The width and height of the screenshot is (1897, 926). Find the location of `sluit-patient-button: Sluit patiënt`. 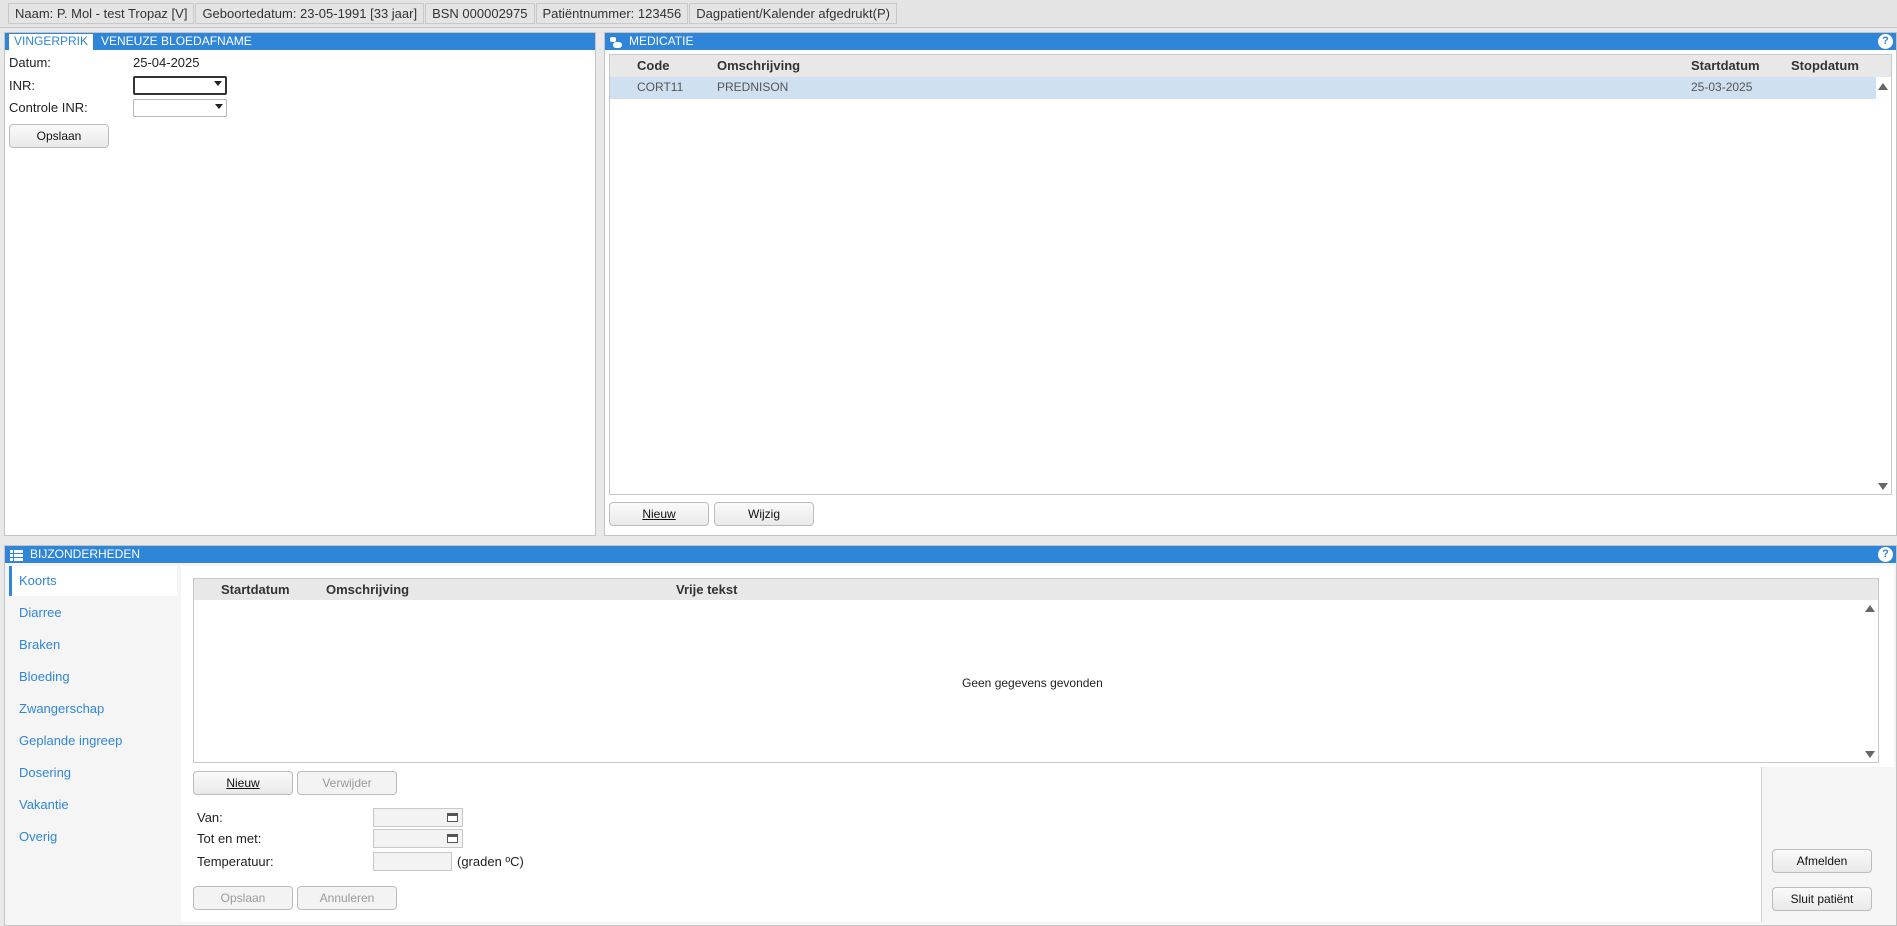

sluit-patient-button: Sluit patiënt is located at coordinates (1822, 899).